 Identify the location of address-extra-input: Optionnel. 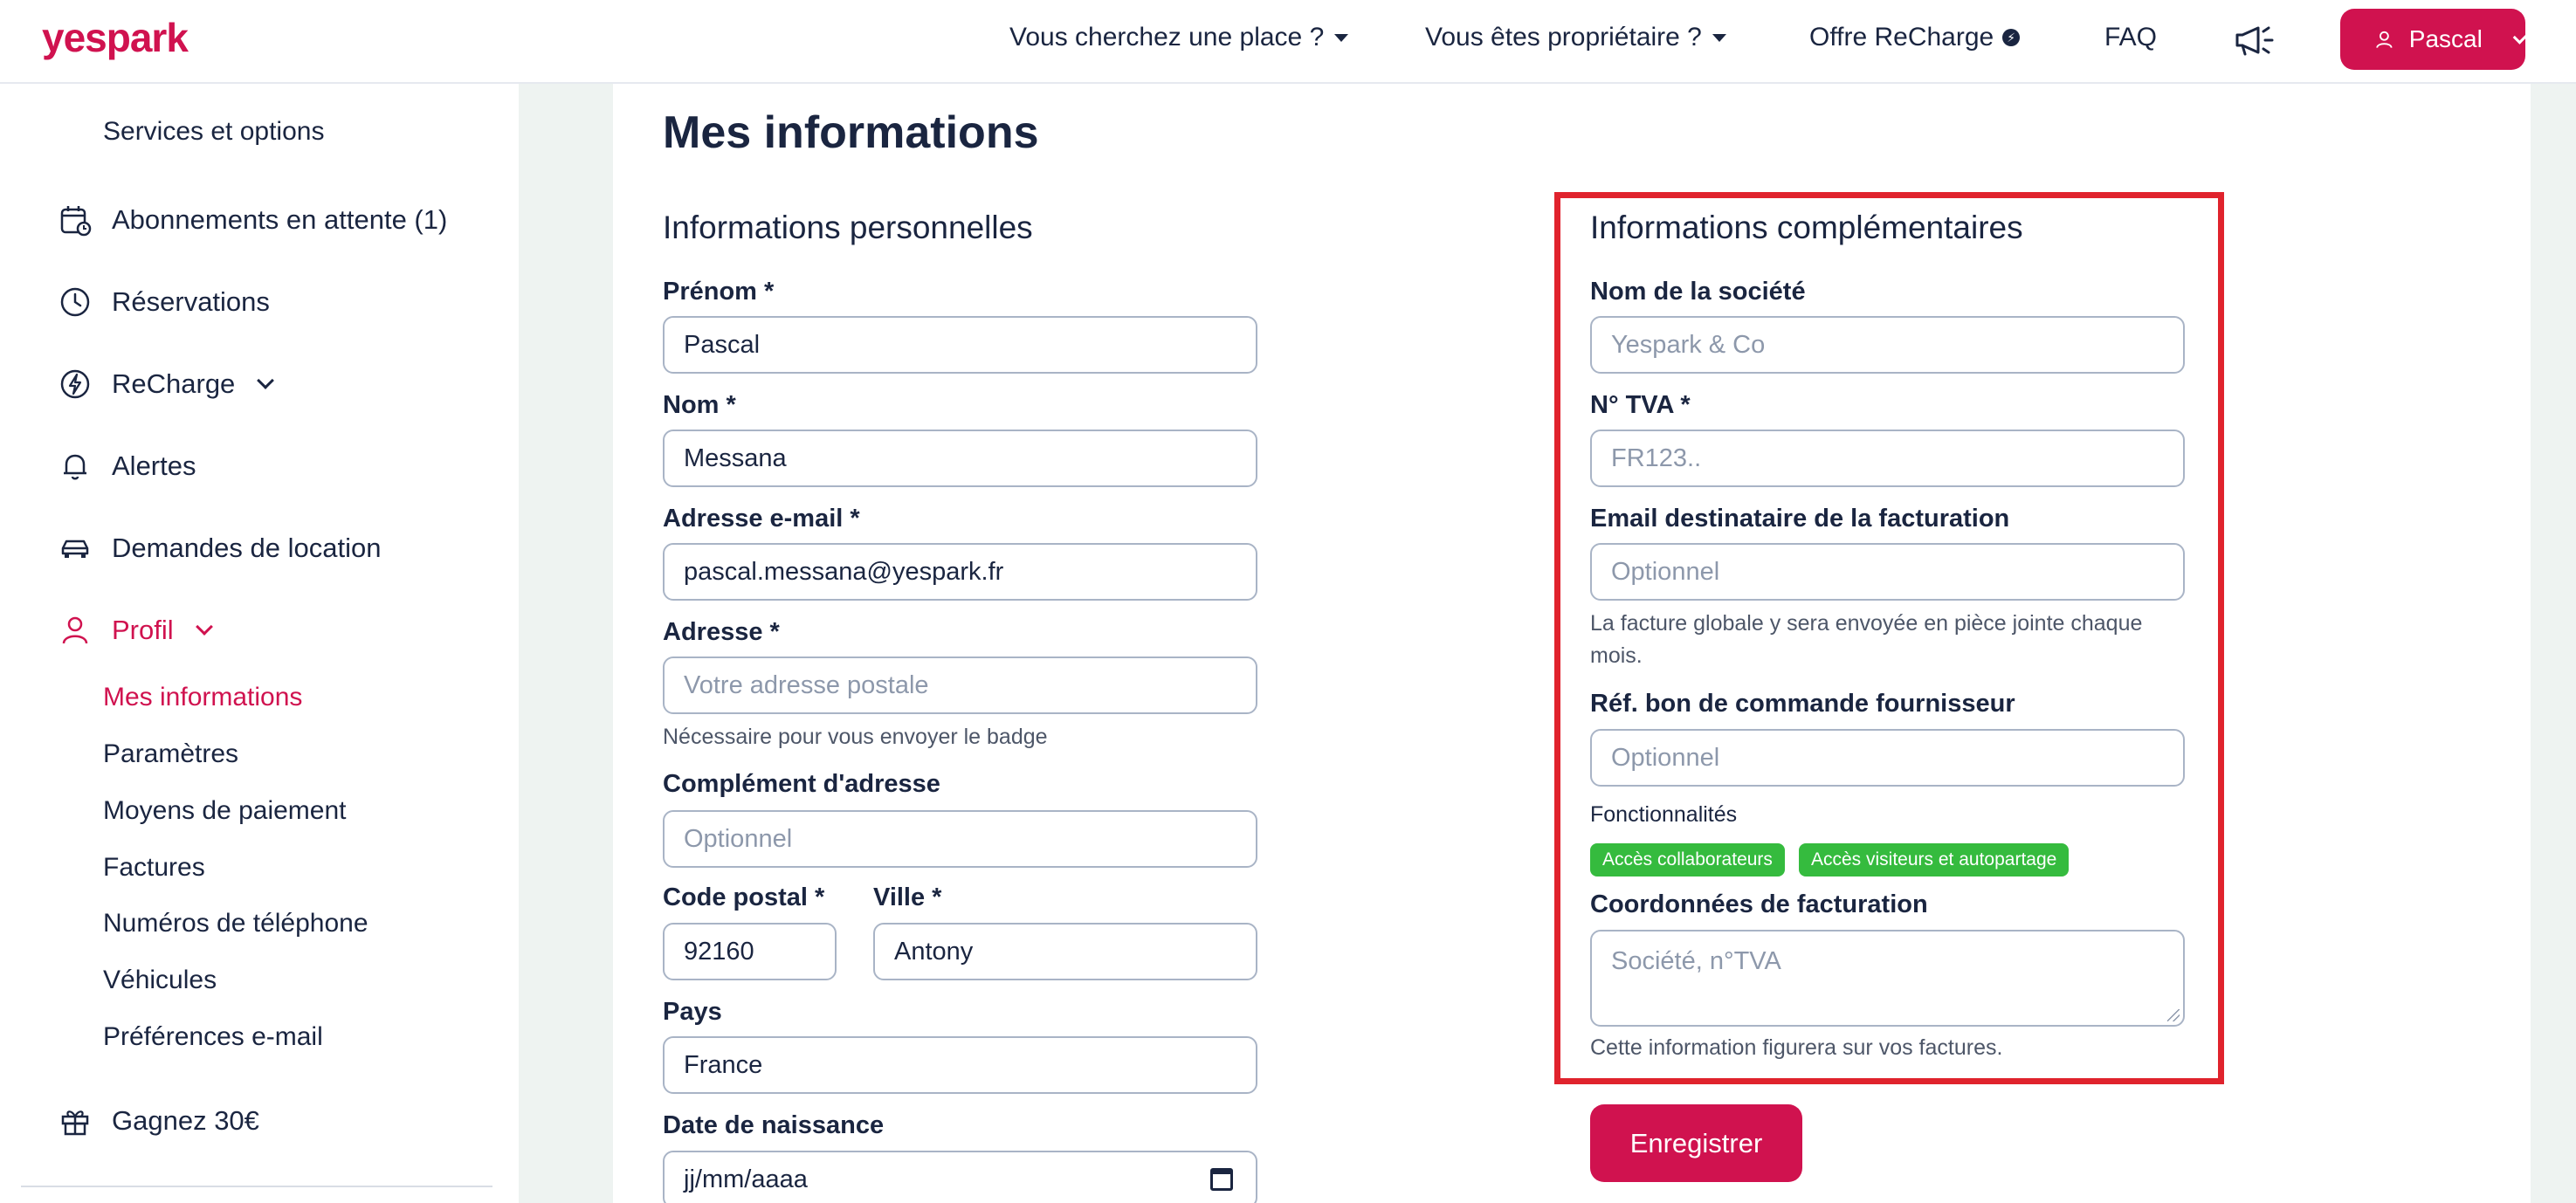
(960, 839).